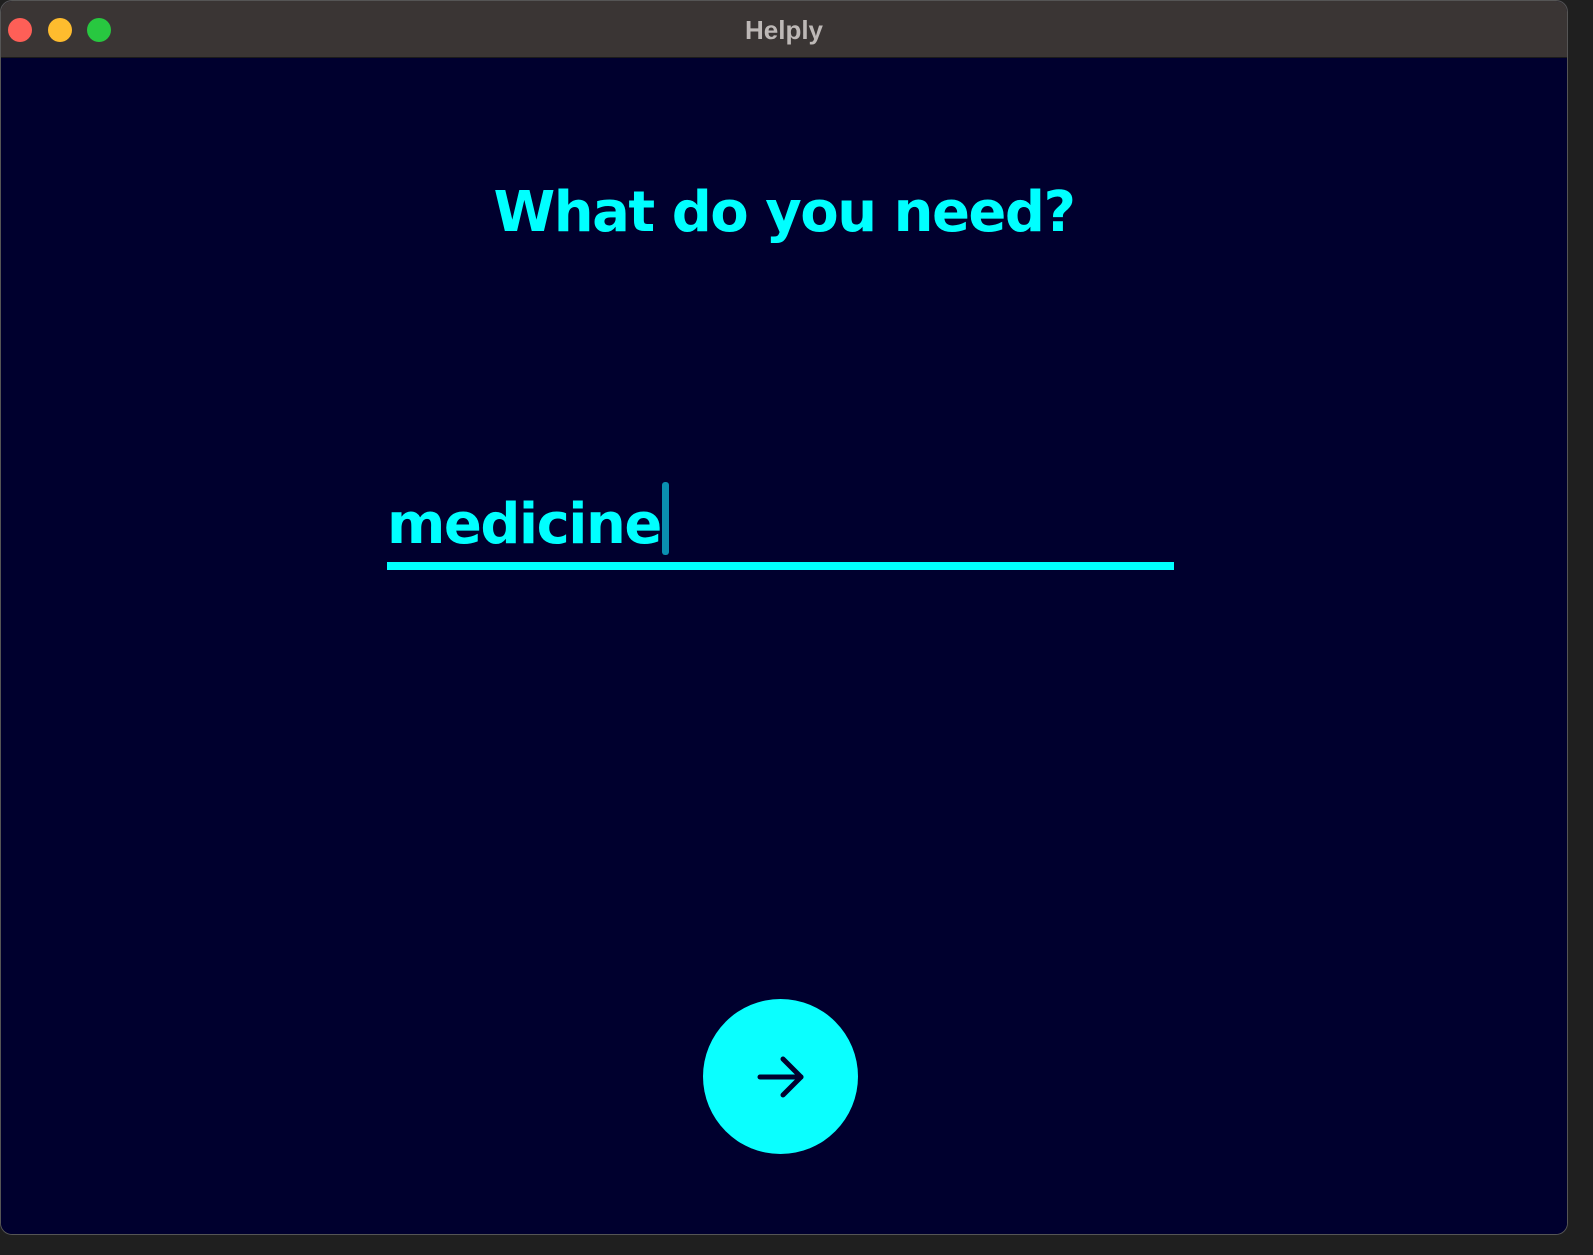 The width and height of the screenshot is (1593, 1255). What do you see at coordinates (665, 518) in the screenshot?
I see `text-caret` at bounding box center [665, 518].